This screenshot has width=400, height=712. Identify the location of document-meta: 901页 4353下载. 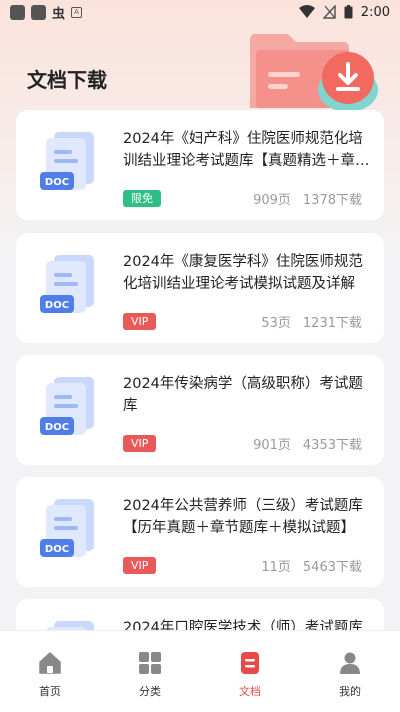
(307, 443).